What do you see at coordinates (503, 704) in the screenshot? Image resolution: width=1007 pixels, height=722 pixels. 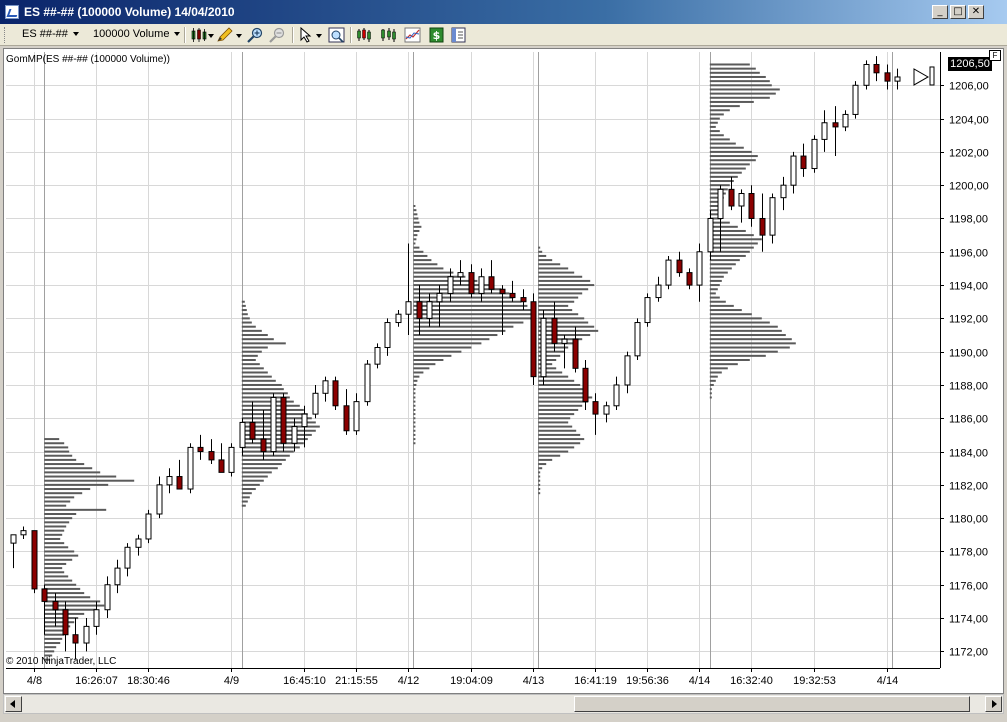 I see `horizontal-scrollbar` at bounding box center [503, 704].